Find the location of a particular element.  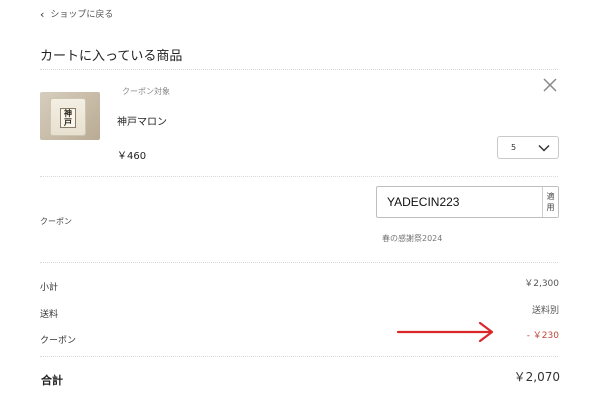

subtotal-value: ￥2,300 is located at coordinates (541, 284).